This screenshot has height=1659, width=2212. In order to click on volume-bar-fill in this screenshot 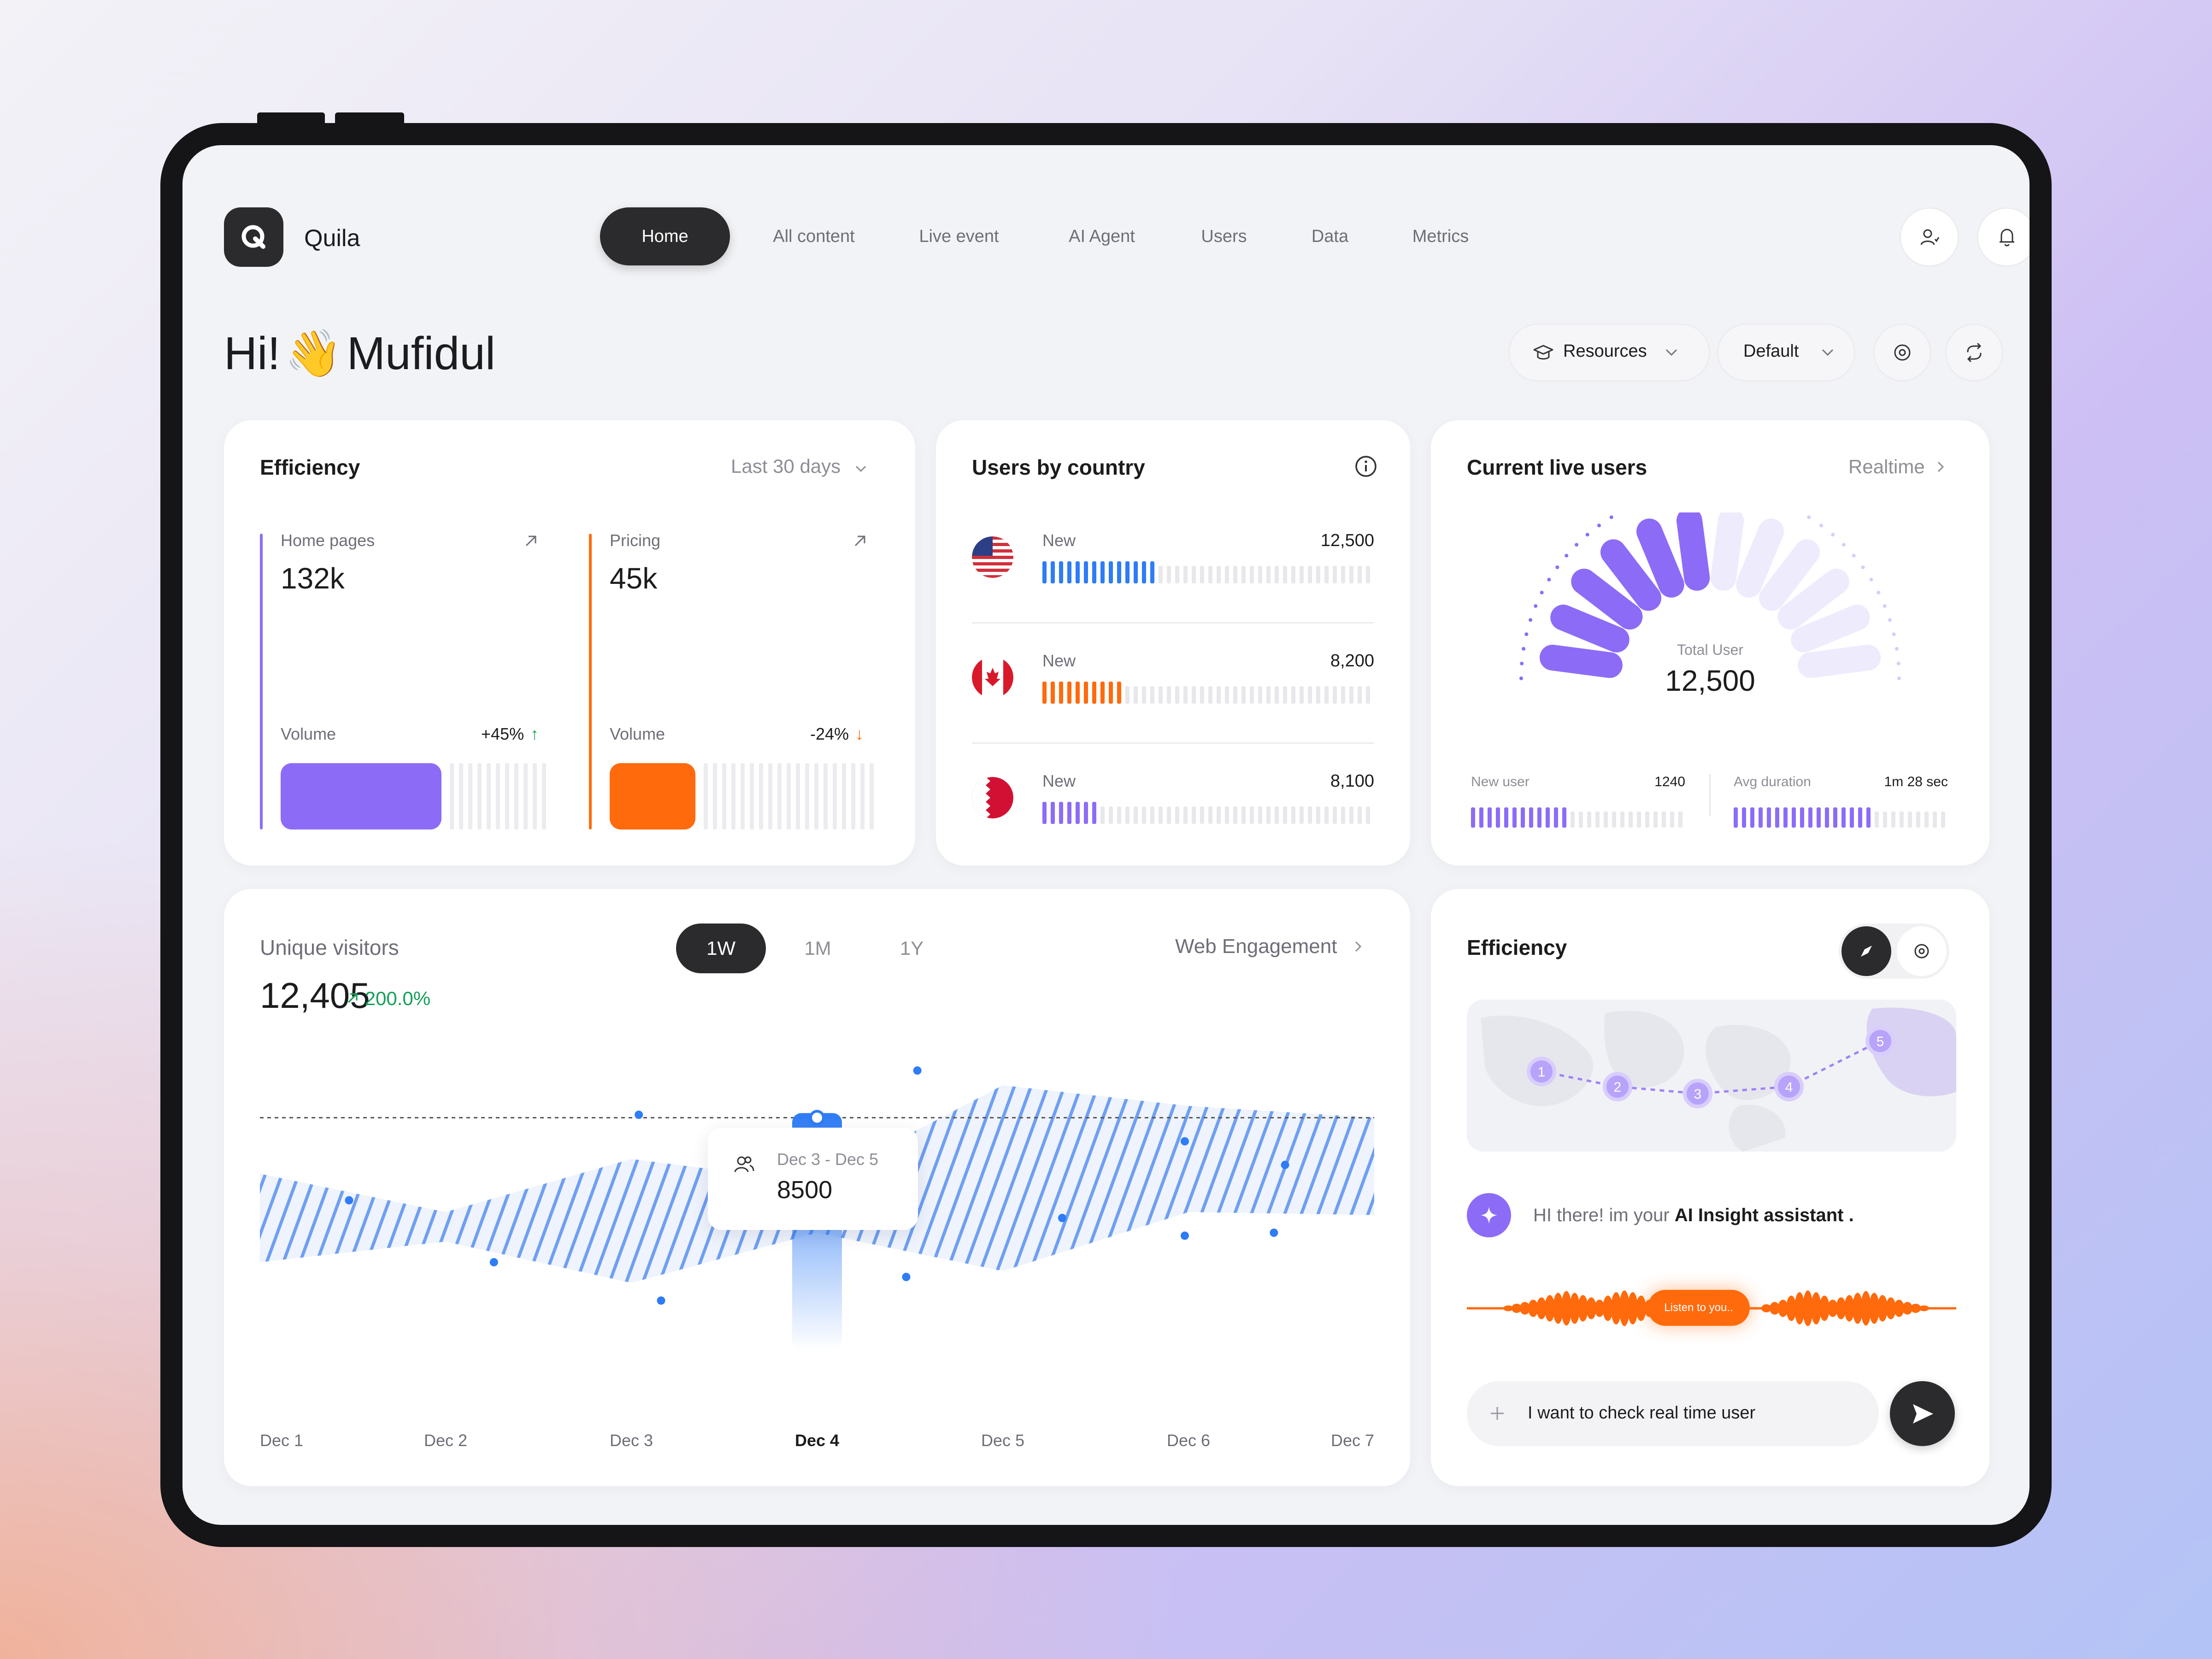, I will do `click(652, 796)`.